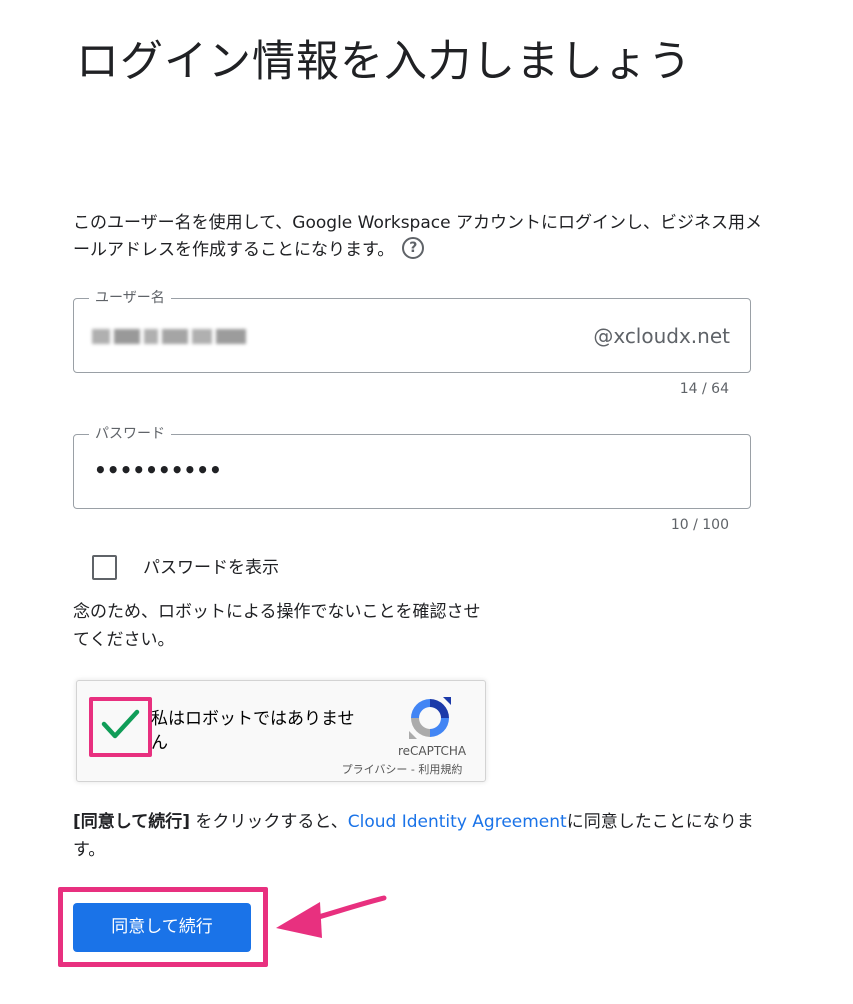 This screenshot has width=853, height=1004. Describe the element at coordinates (432, 751) in the screenshot. I see `recaptcha-brand: reCAPTCHA` at that location.